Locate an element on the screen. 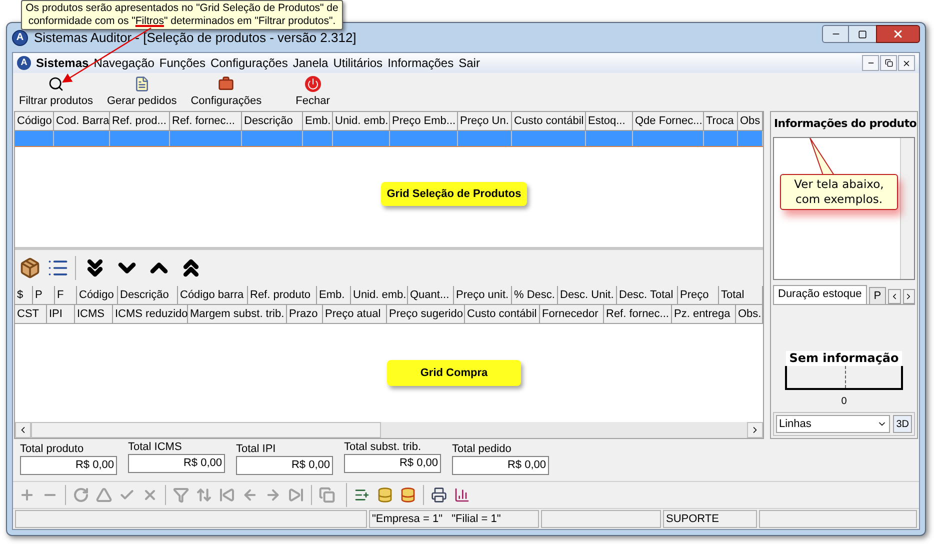 The width and height of the screenshot is (934, 544). column-header: CST is located at coordinates (31, 314).